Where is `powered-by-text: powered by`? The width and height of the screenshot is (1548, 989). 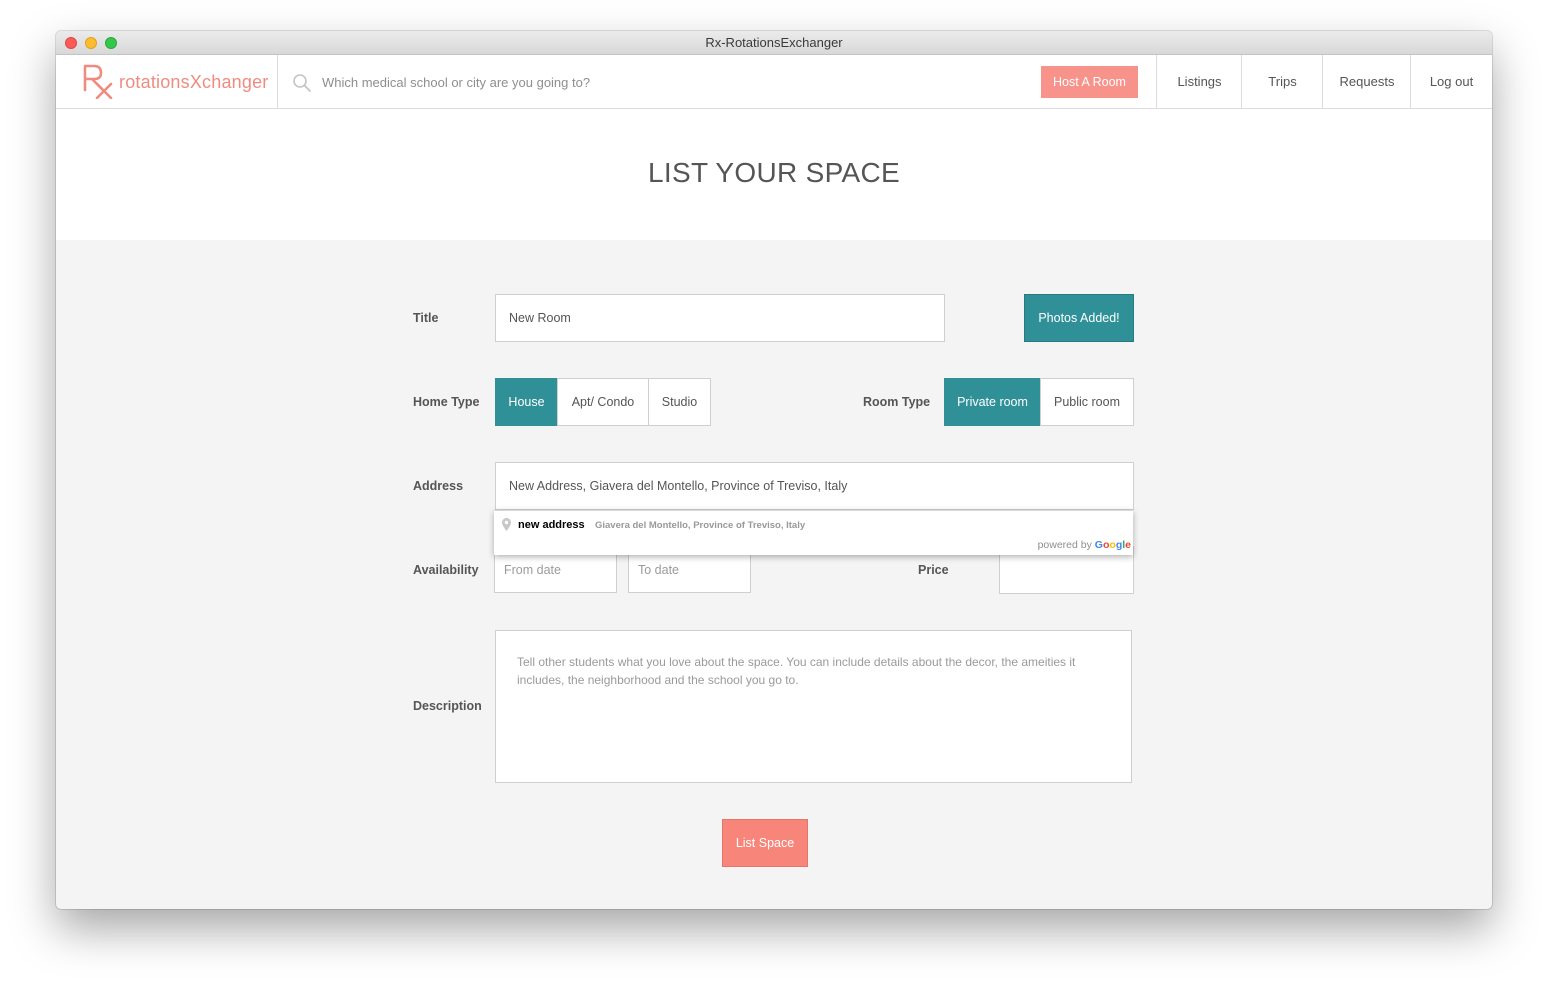 powered-by-text: powered by is located at coordinates (1064, 545).